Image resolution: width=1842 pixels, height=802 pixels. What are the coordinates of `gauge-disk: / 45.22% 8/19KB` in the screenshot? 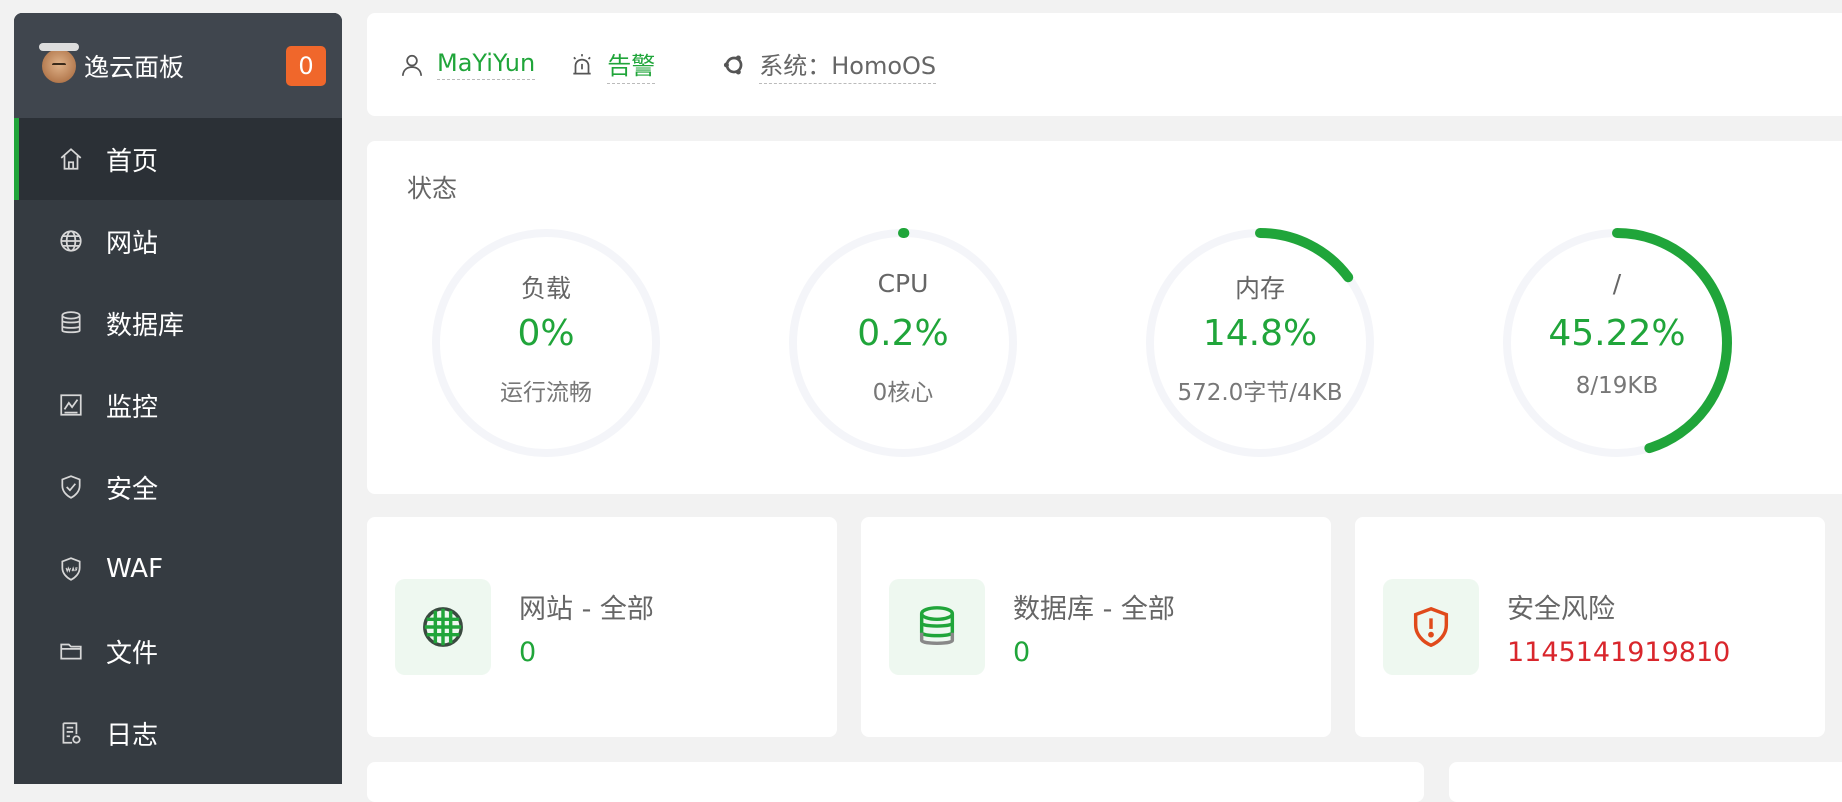 It's located at (1617, 343).